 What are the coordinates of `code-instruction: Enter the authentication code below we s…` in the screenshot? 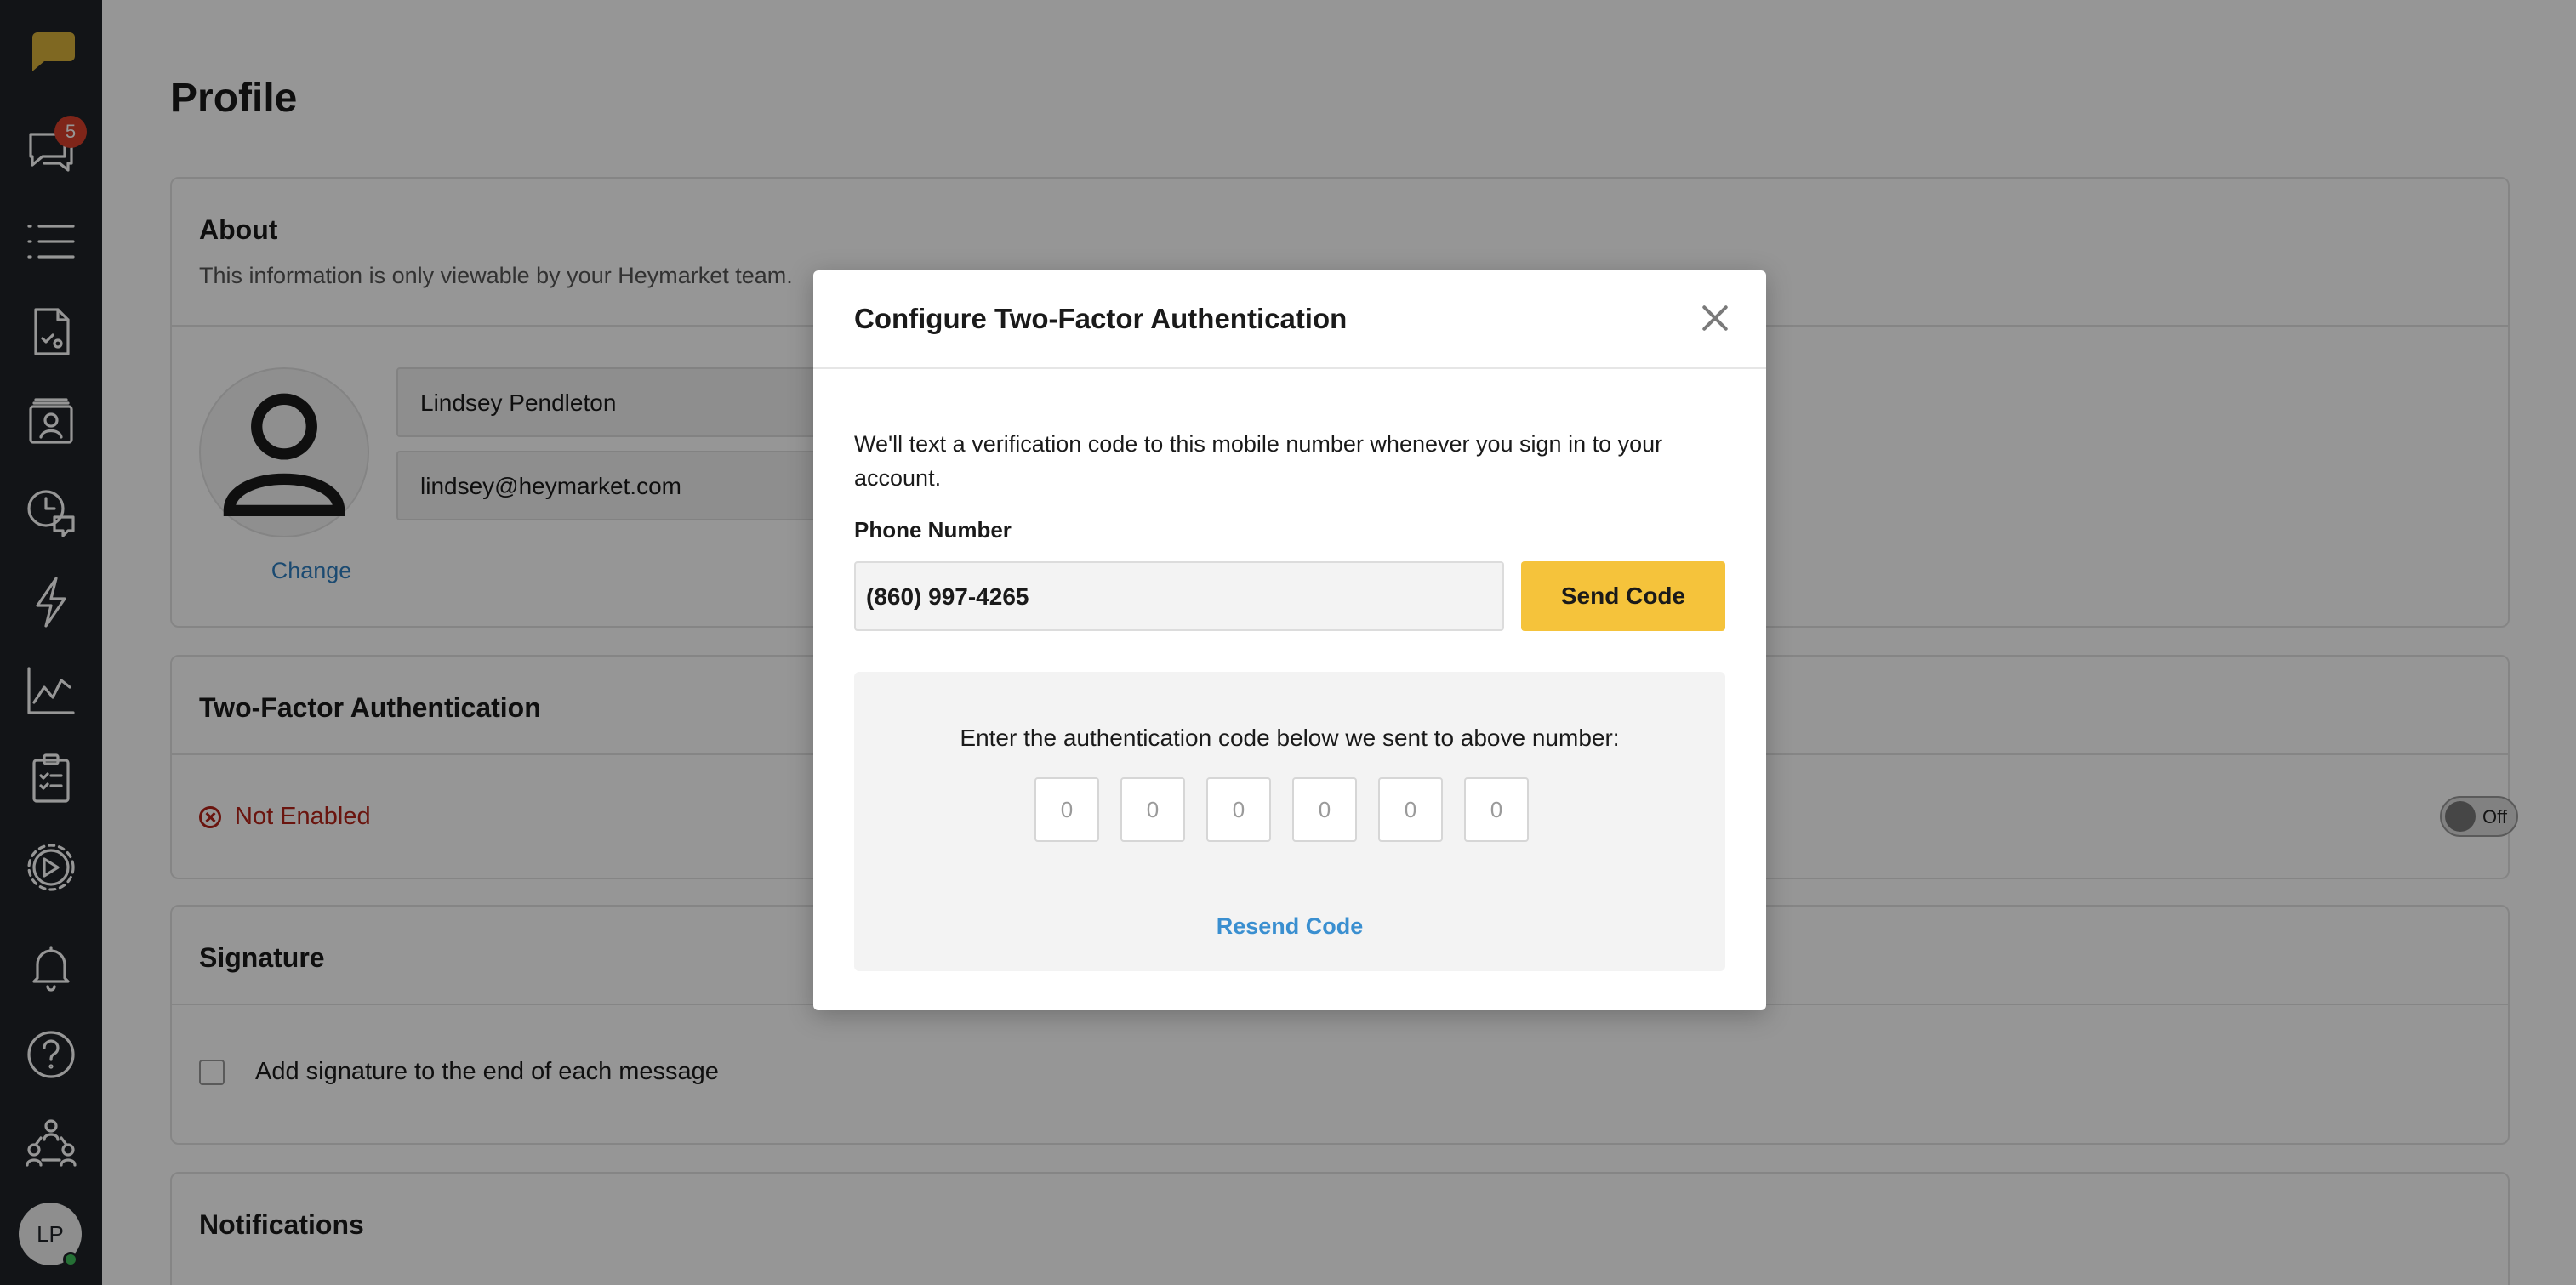 It's located at (1290, 738).